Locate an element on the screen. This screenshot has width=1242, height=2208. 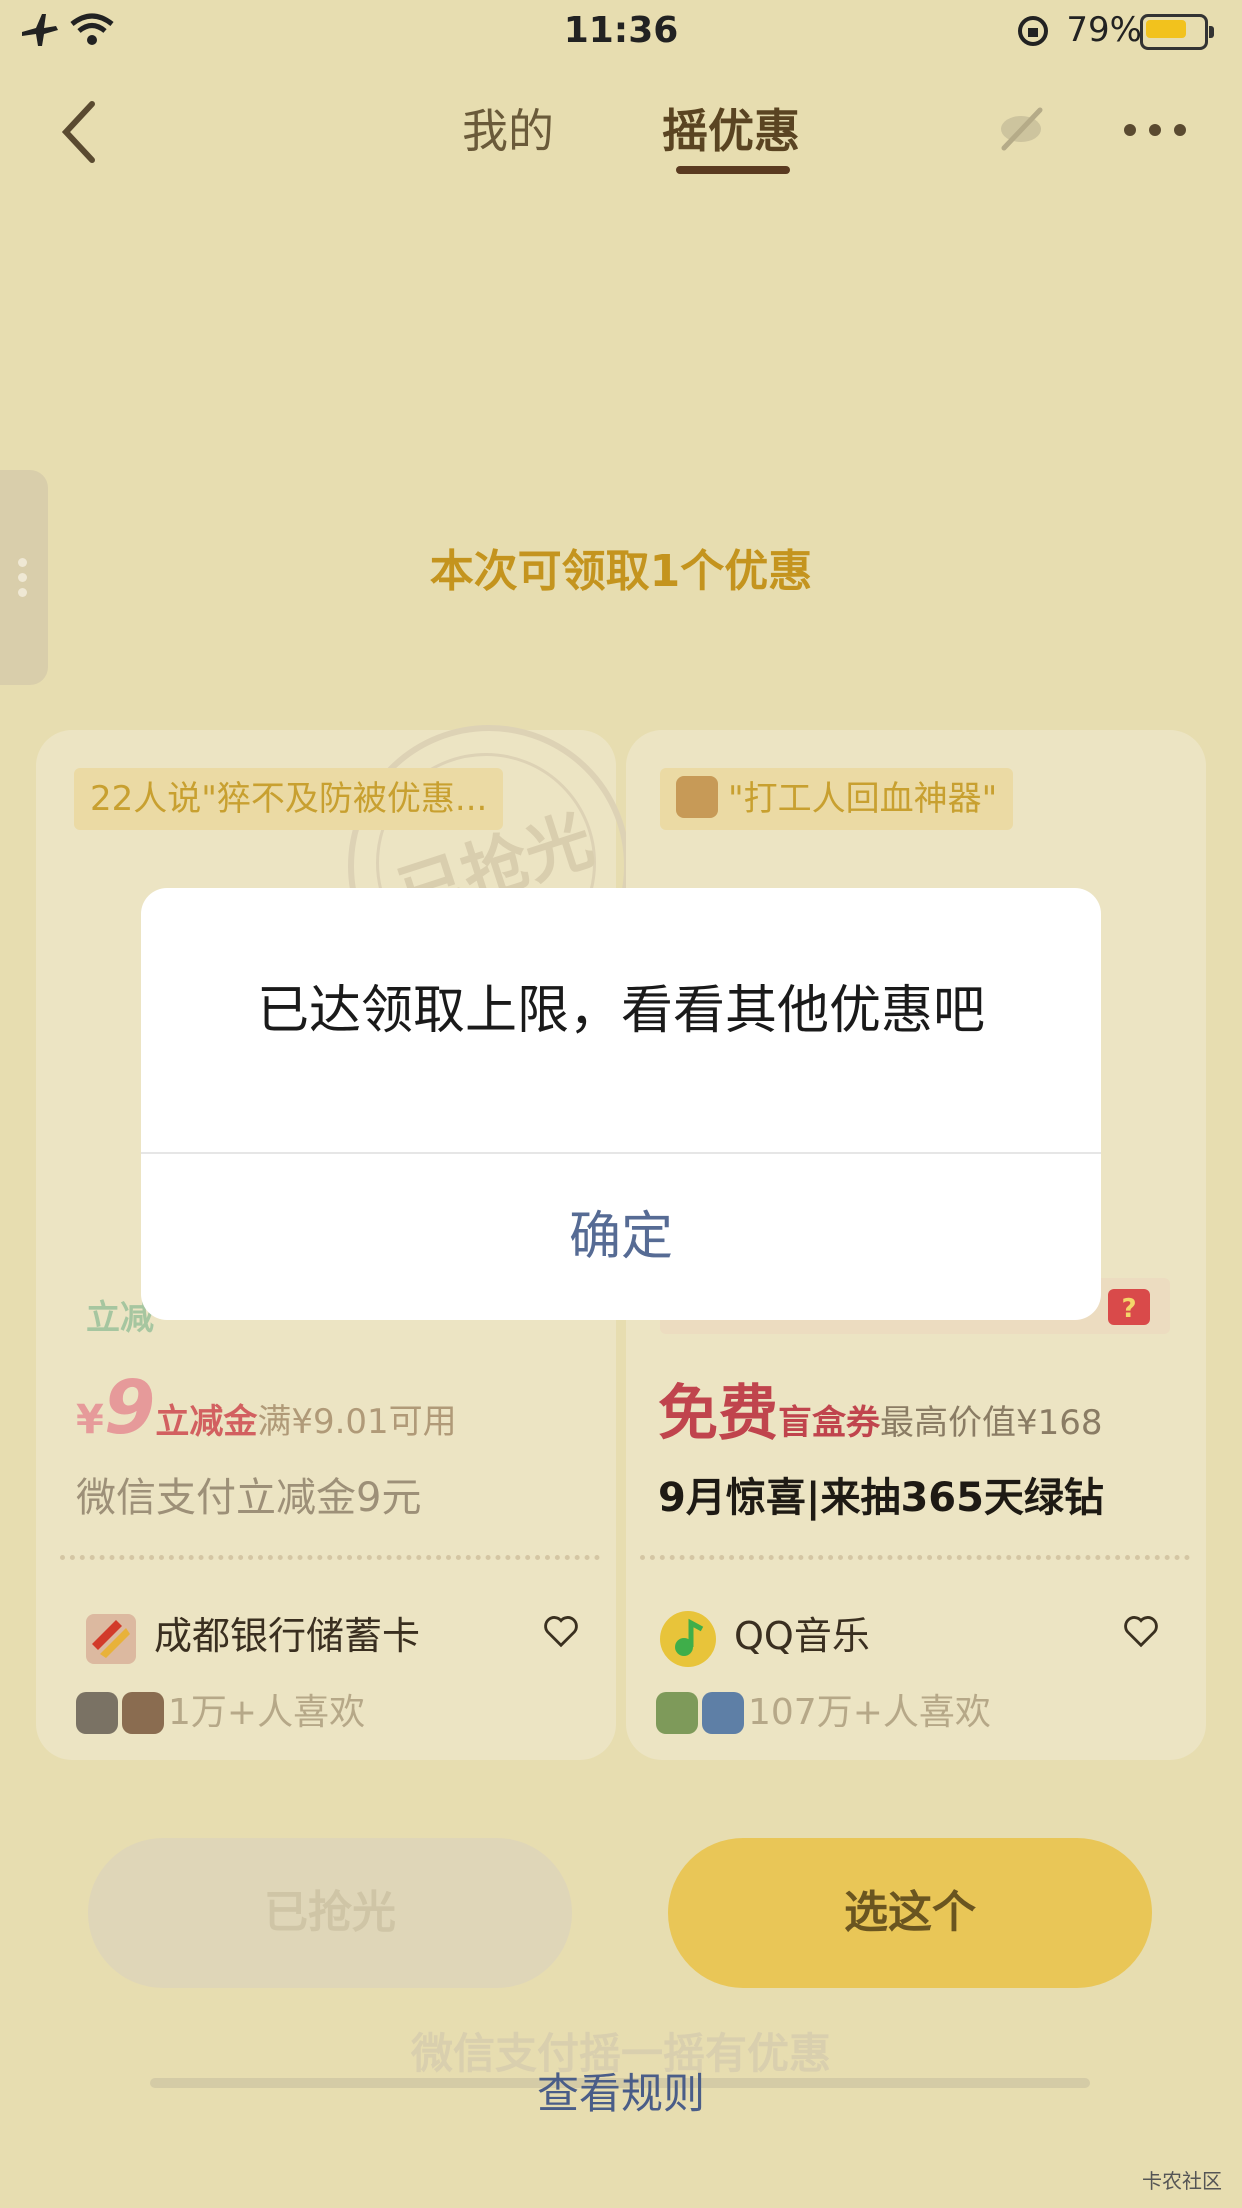
tab-underline is located at coordinates (733, 170).